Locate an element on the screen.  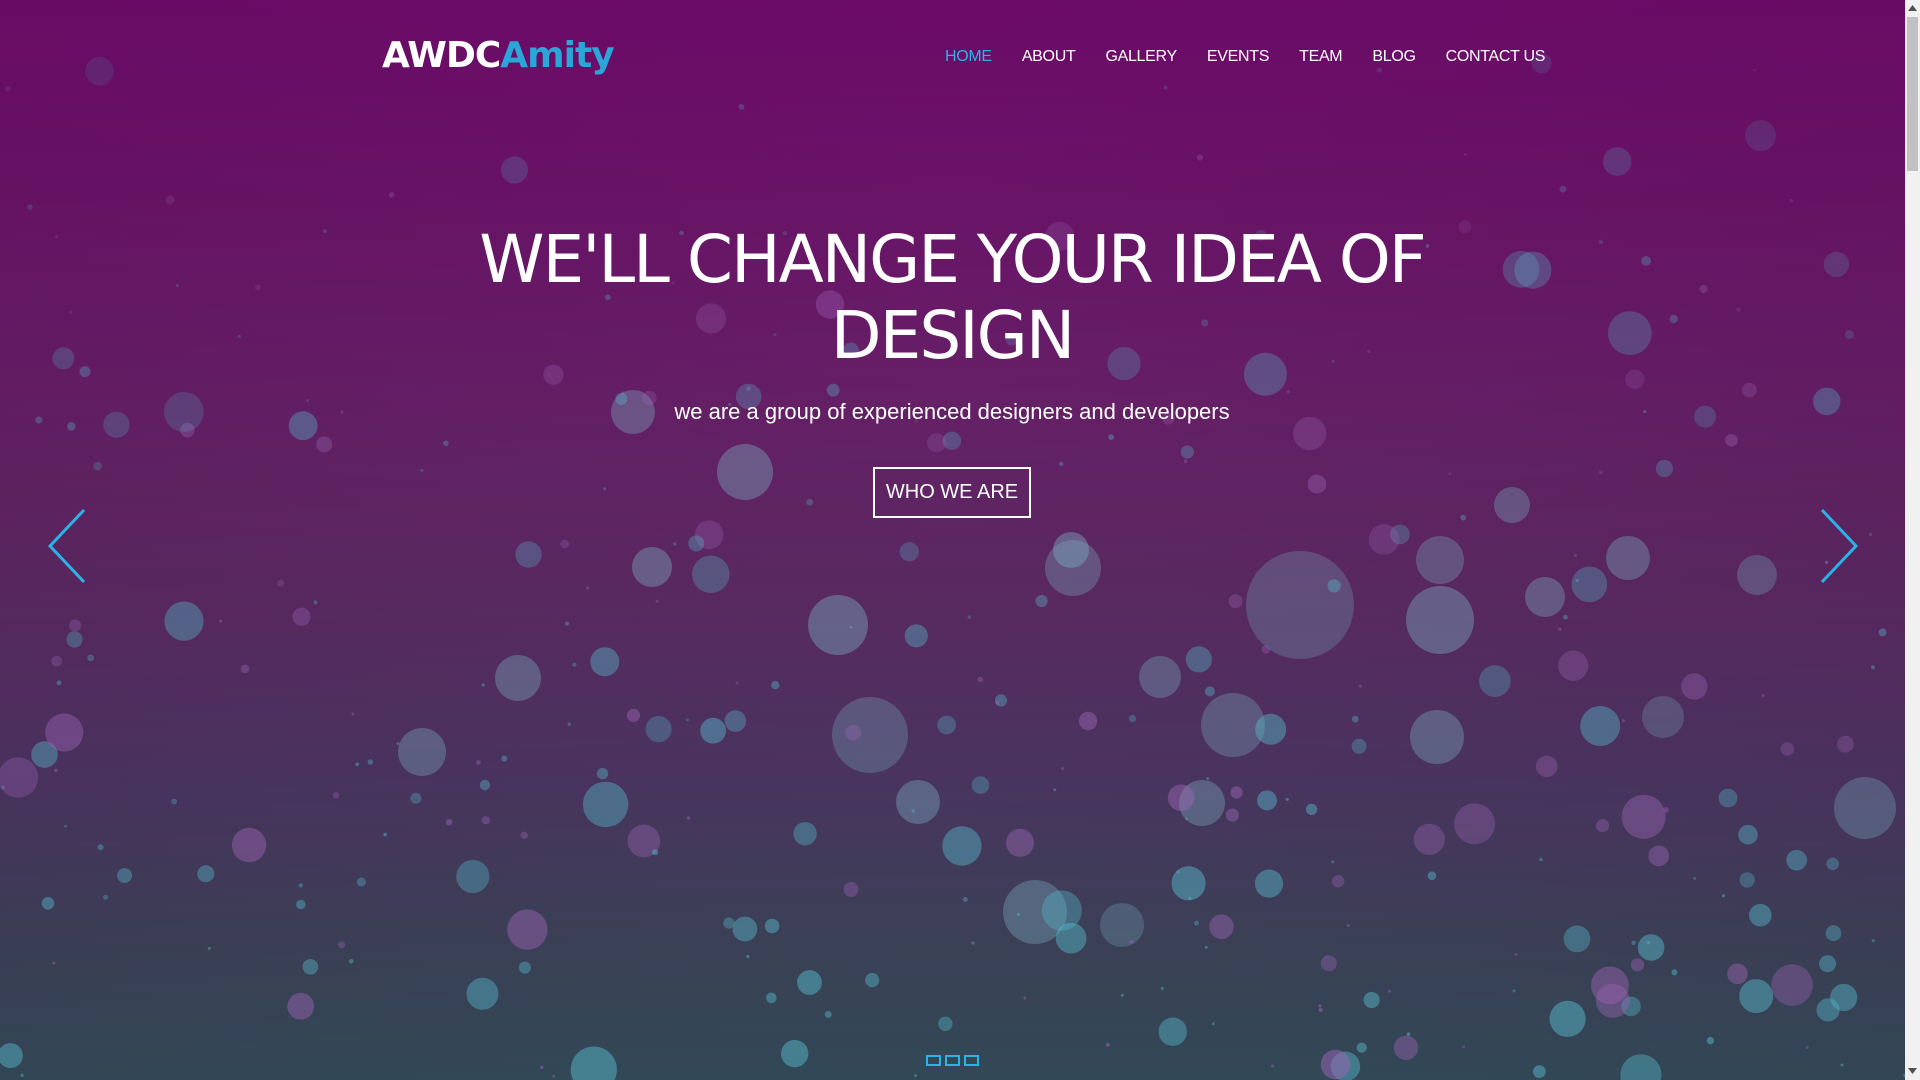
slider-prev-button is located at coordinates (68, 546).